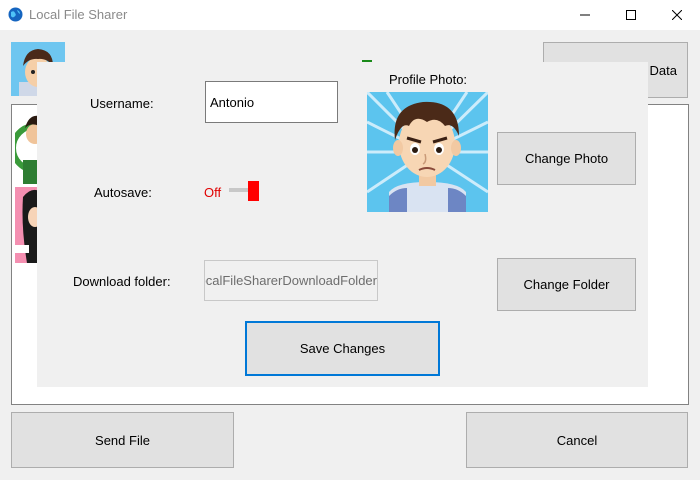  Describe the element at coordinates (213, 192) in the screenshot. I see `autosave-state-text: Off` at that location.